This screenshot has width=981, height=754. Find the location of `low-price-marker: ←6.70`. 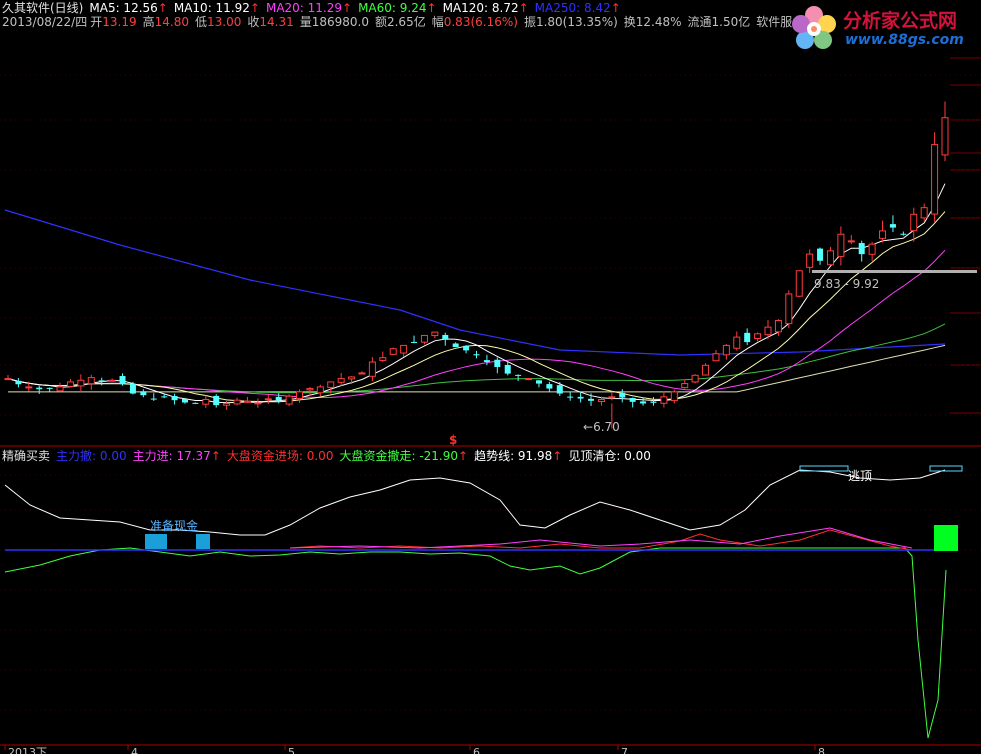

low-price-marker: ←6.70 is located at coordinates (601, 427).